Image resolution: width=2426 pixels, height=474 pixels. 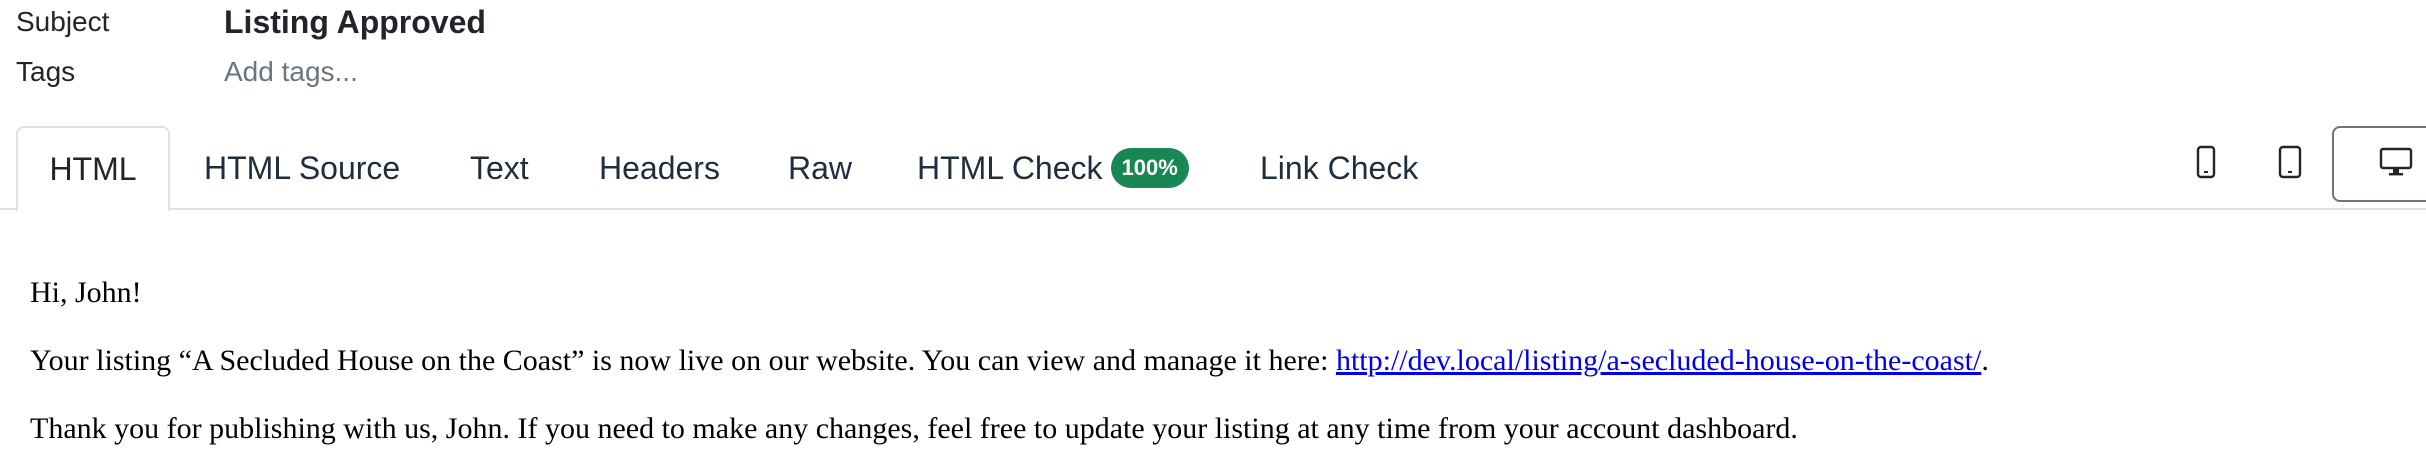 I want to click on phone-view-button, so click(x=2206, y=164).